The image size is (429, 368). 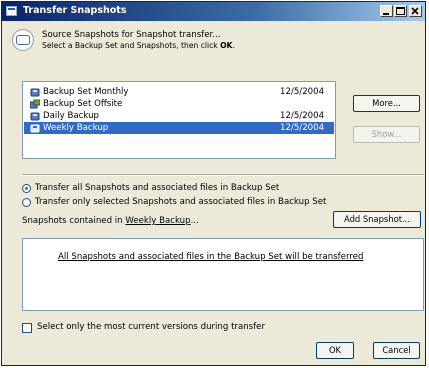 What do you see at coordinates (179, 104) in the screenshot?
I see `list-item: Backup Set Offsite` at bounding box center [179, 104].